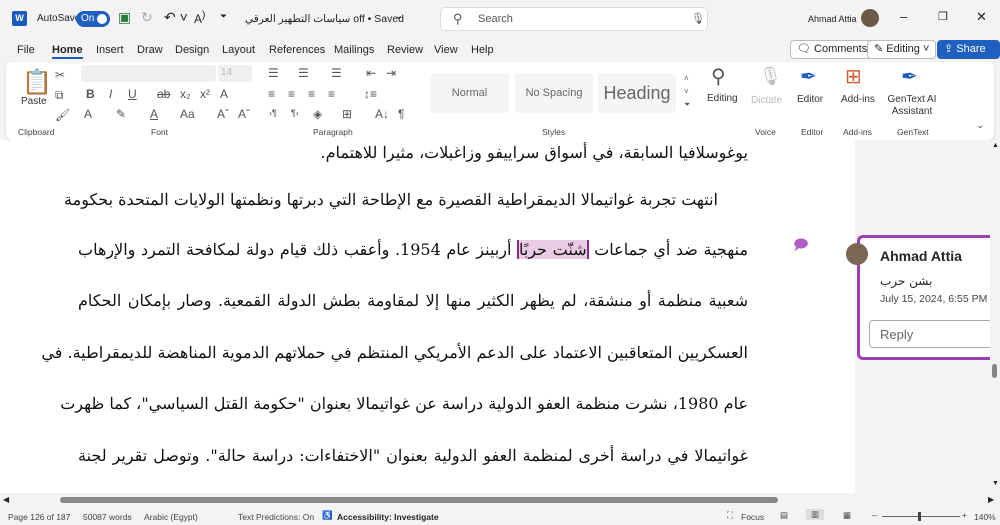  Describe the element at coordinates (401, 114) in the screenshot. I see `show-marks-icon: ¶` at that location.